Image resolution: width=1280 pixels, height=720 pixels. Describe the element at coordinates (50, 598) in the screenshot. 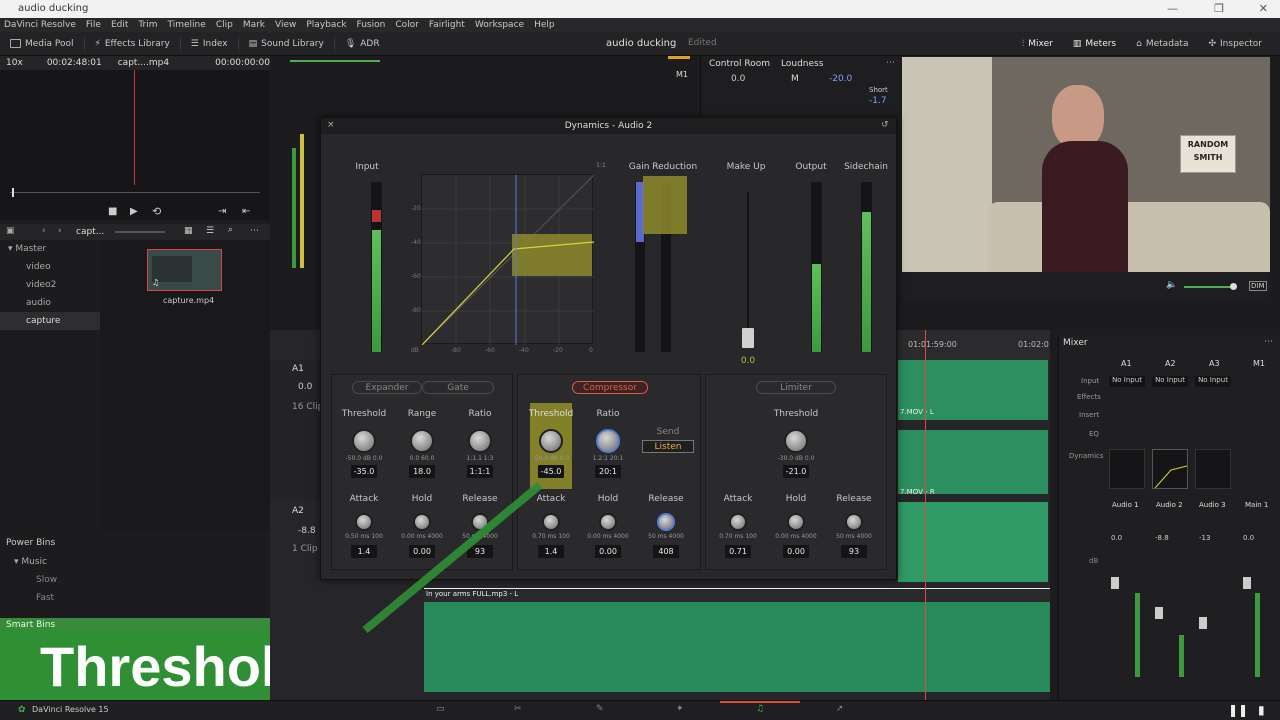

I see `power-bin-fast: Fast` at that location.